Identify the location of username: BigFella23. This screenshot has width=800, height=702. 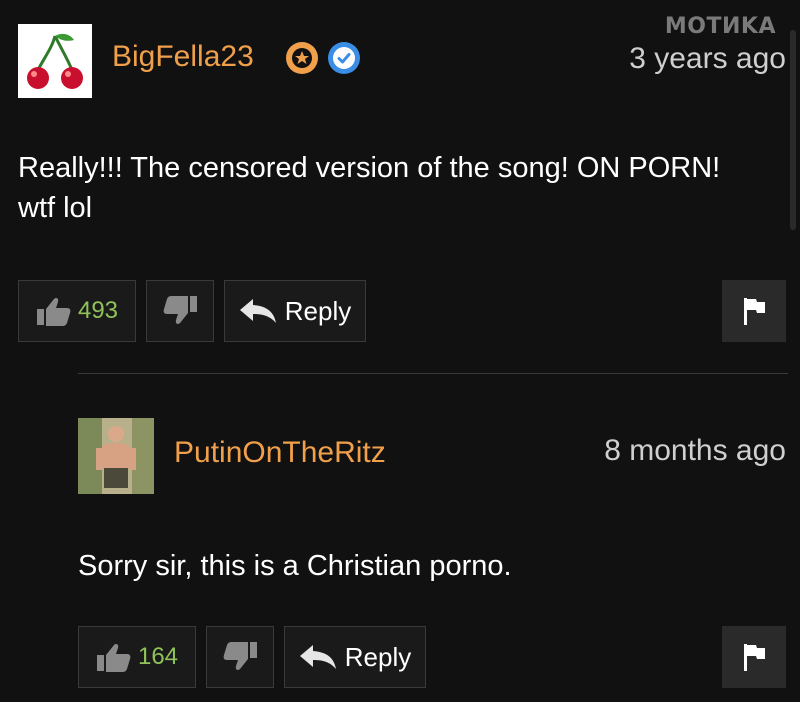
(183, 57).